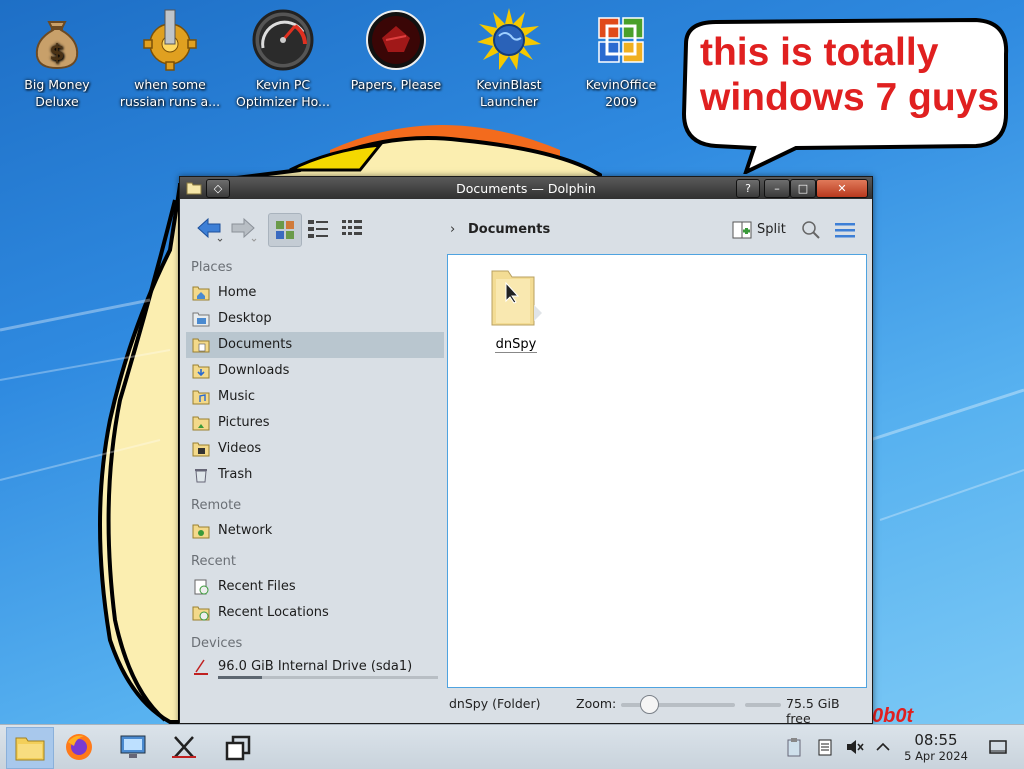 This screenshot has width=1024, height=769. I want to click on desktop-icon-label: Launcher, so click(509, 101).